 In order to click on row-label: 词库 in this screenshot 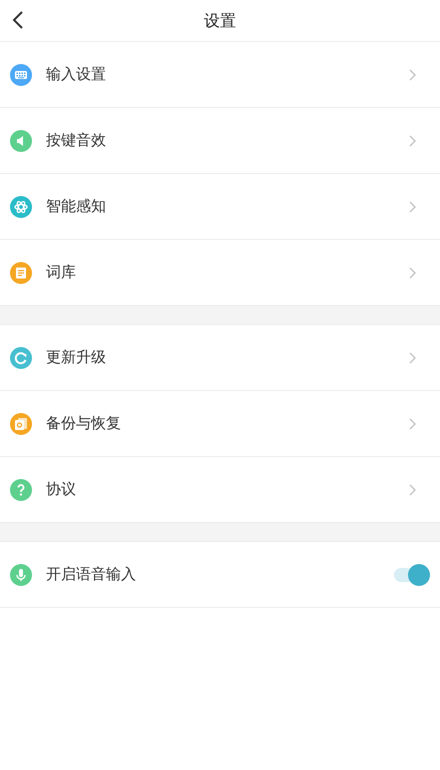, I will do `click(61, 273)`.